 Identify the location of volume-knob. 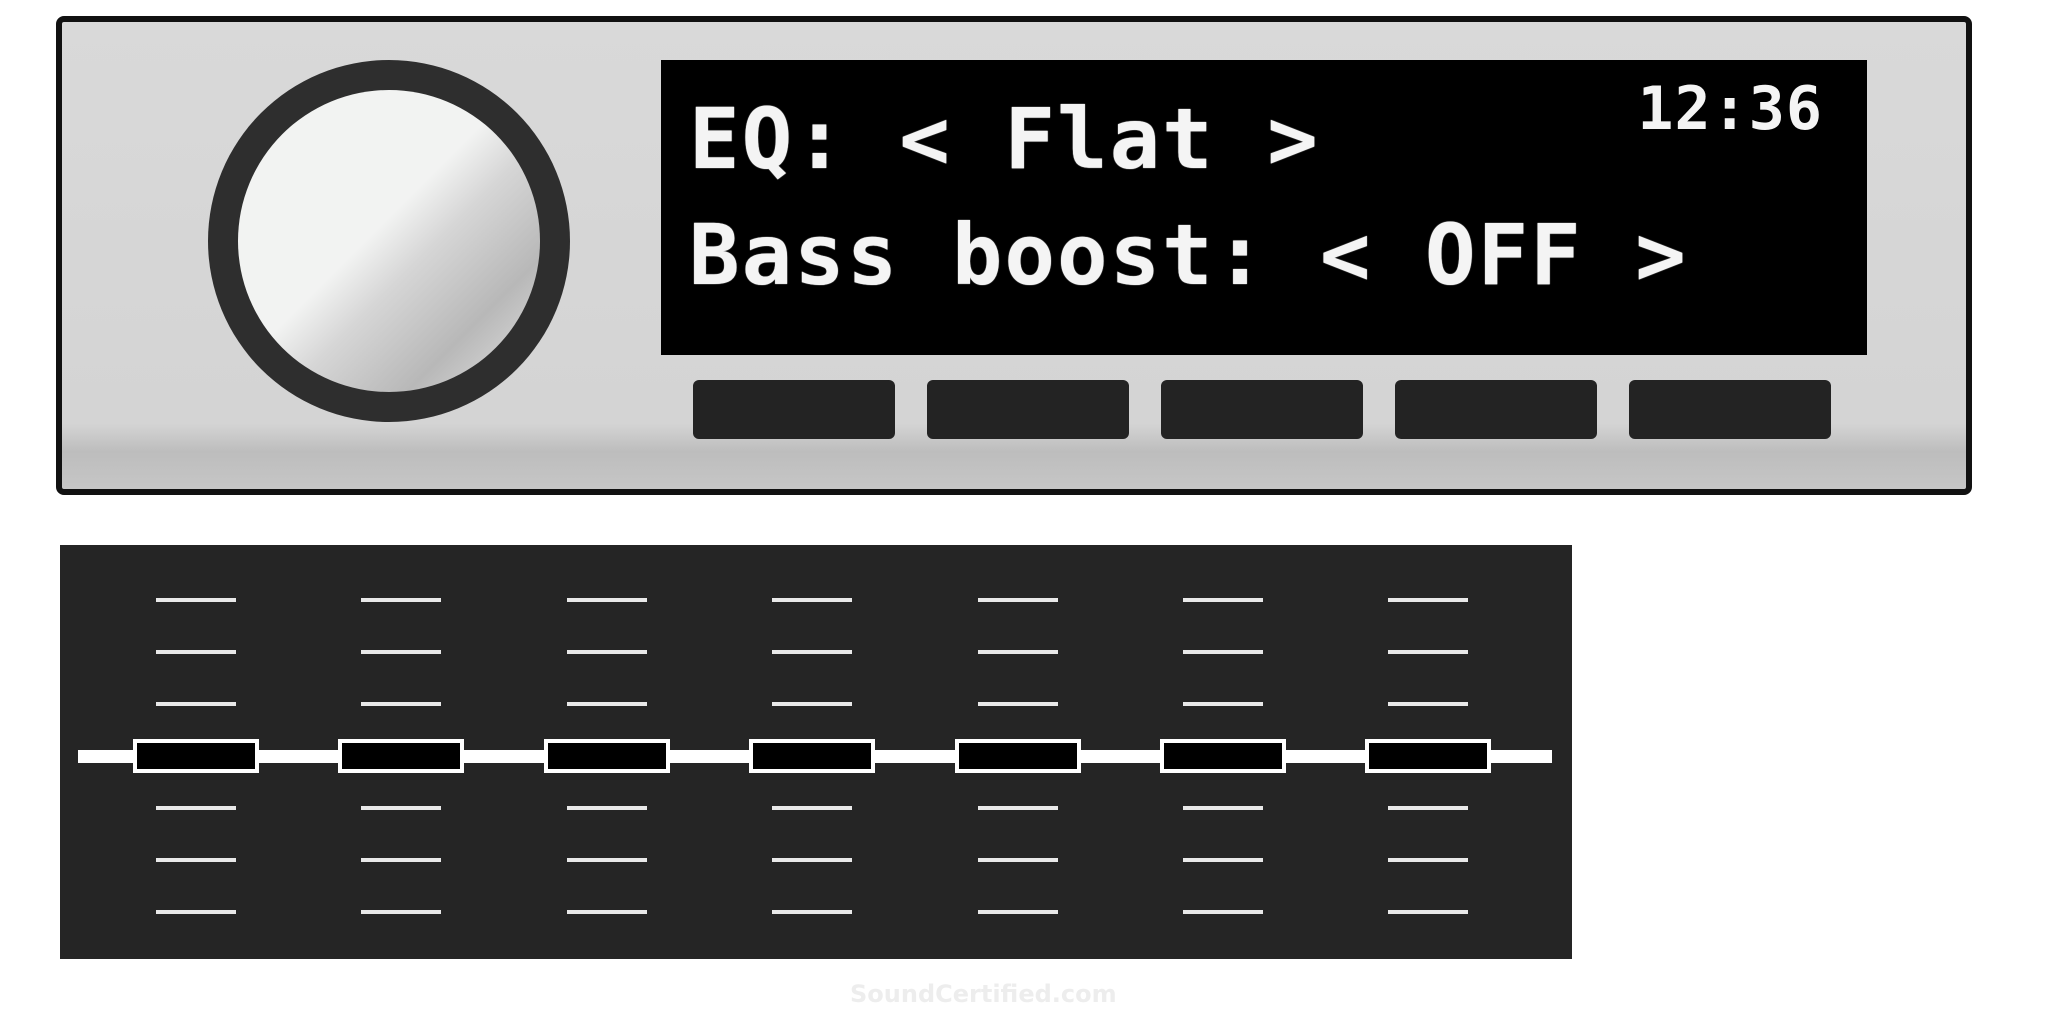
(389, 241).